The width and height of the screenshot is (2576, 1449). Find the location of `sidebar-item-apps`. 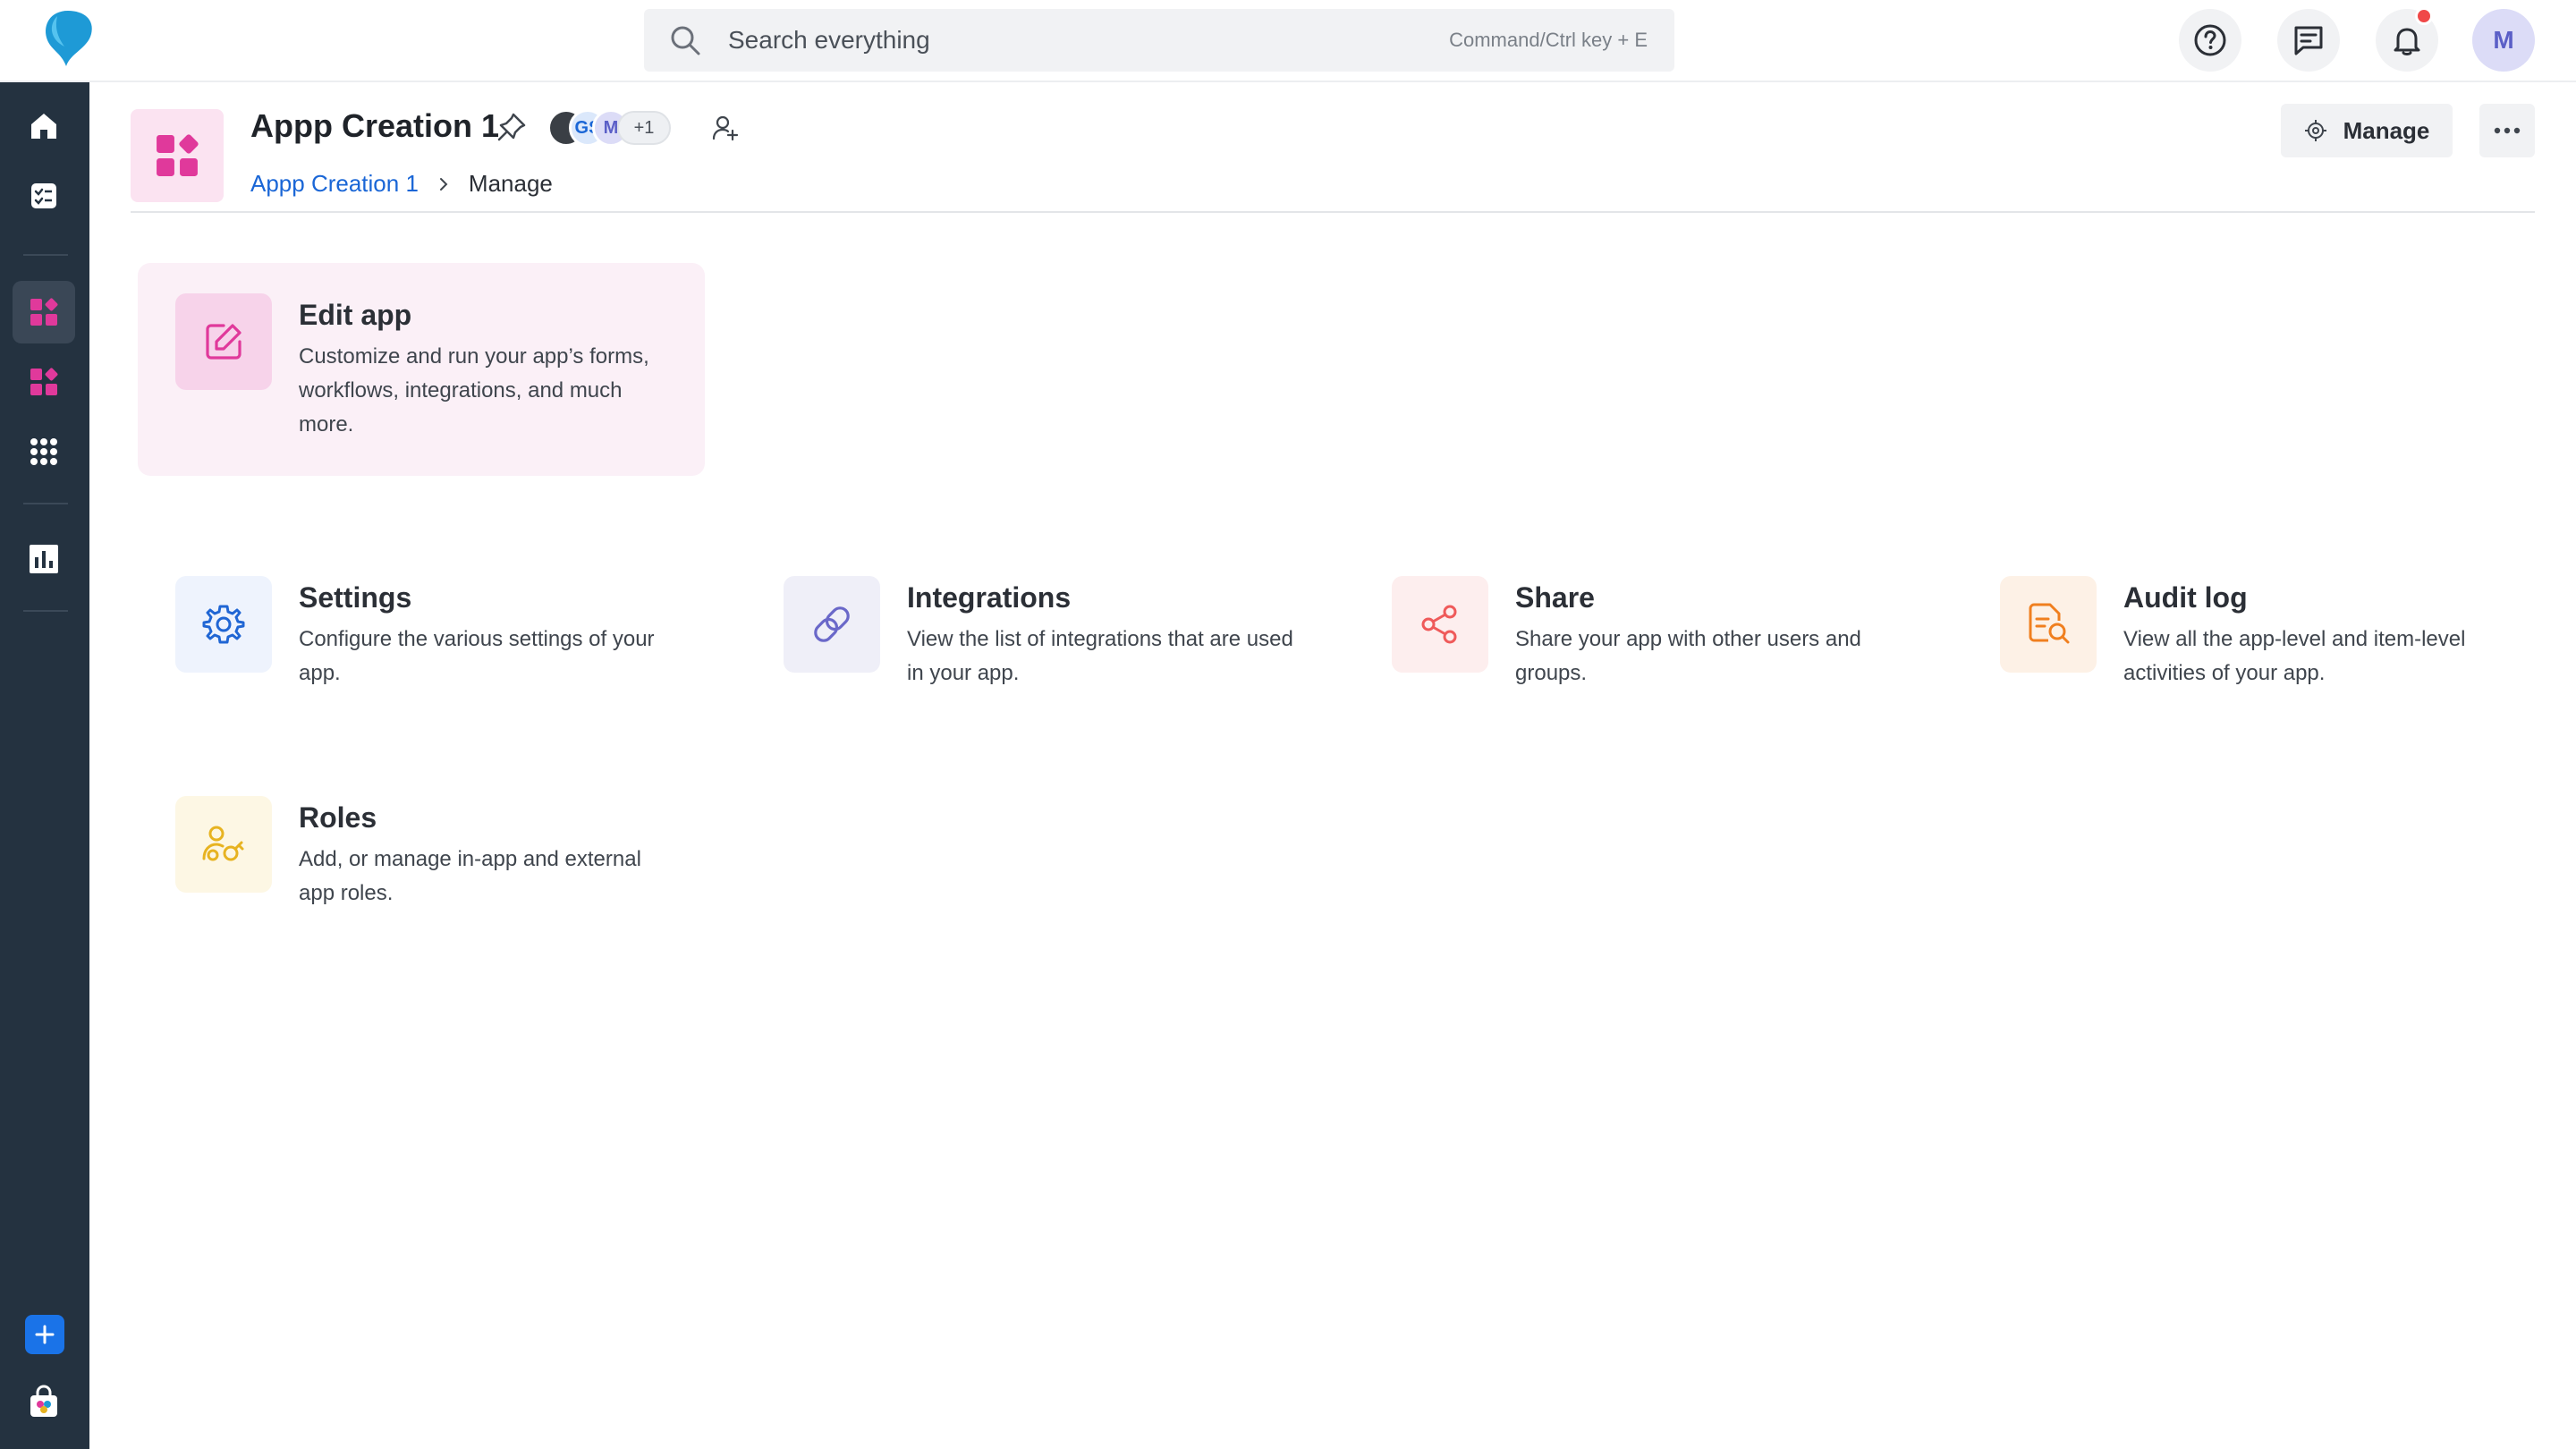

sidebar-item-apps is located at coordinates (44, 382).